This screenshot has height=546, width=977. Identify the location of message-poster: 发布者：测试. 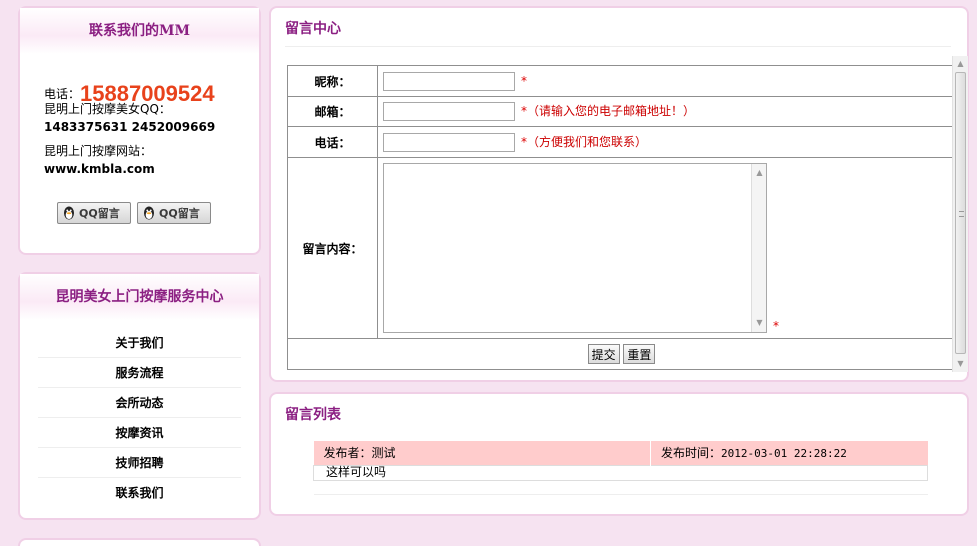
(482, 453).